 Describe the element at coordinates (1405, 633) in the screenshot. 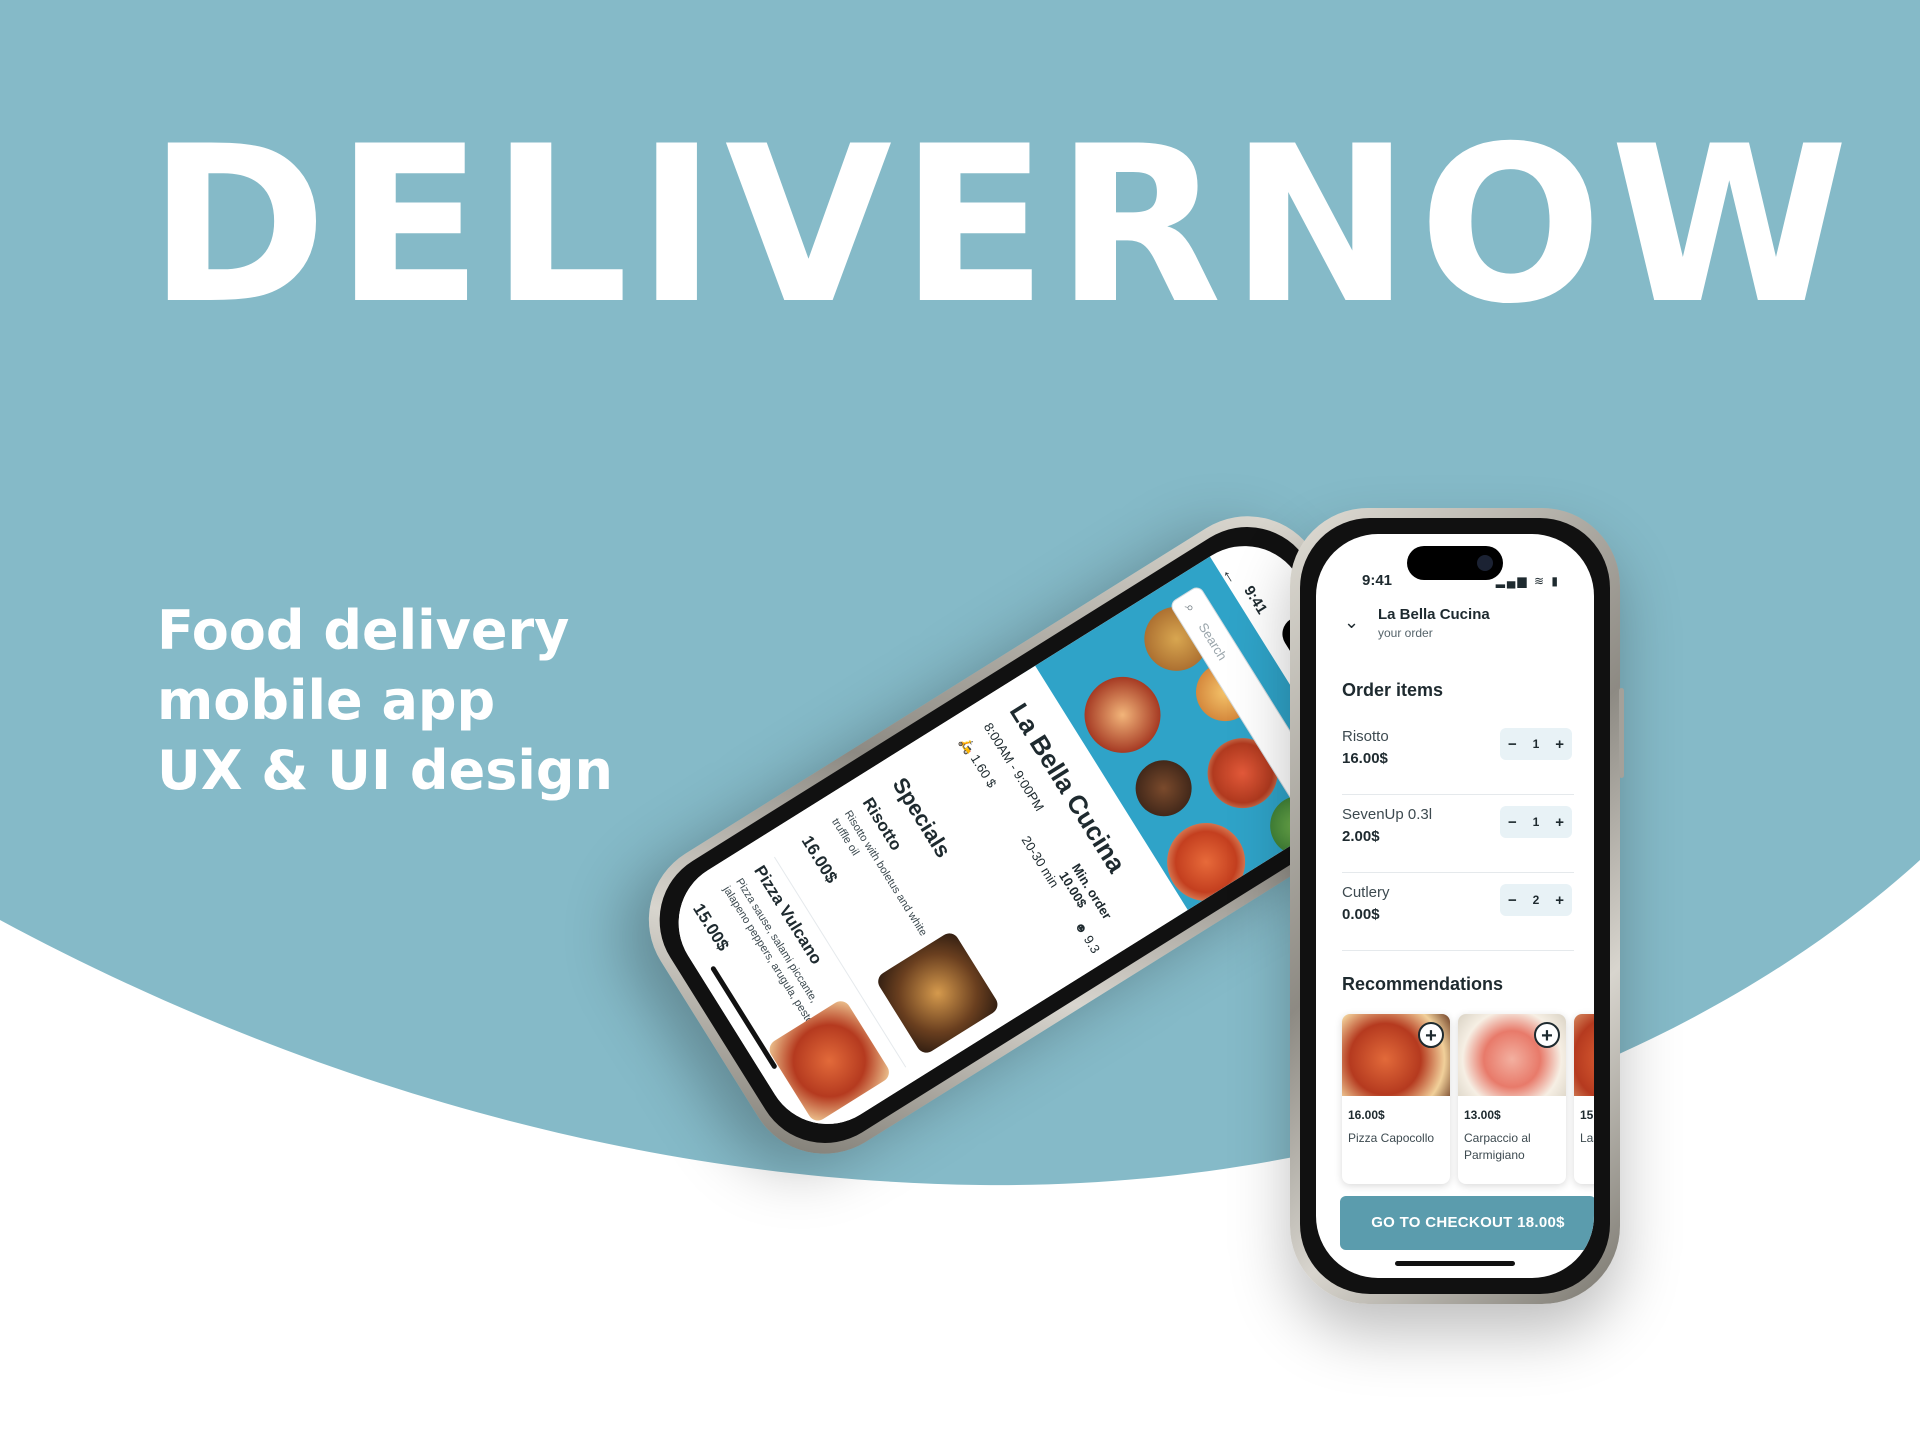

I see `header-subtitle: your order` at that location.